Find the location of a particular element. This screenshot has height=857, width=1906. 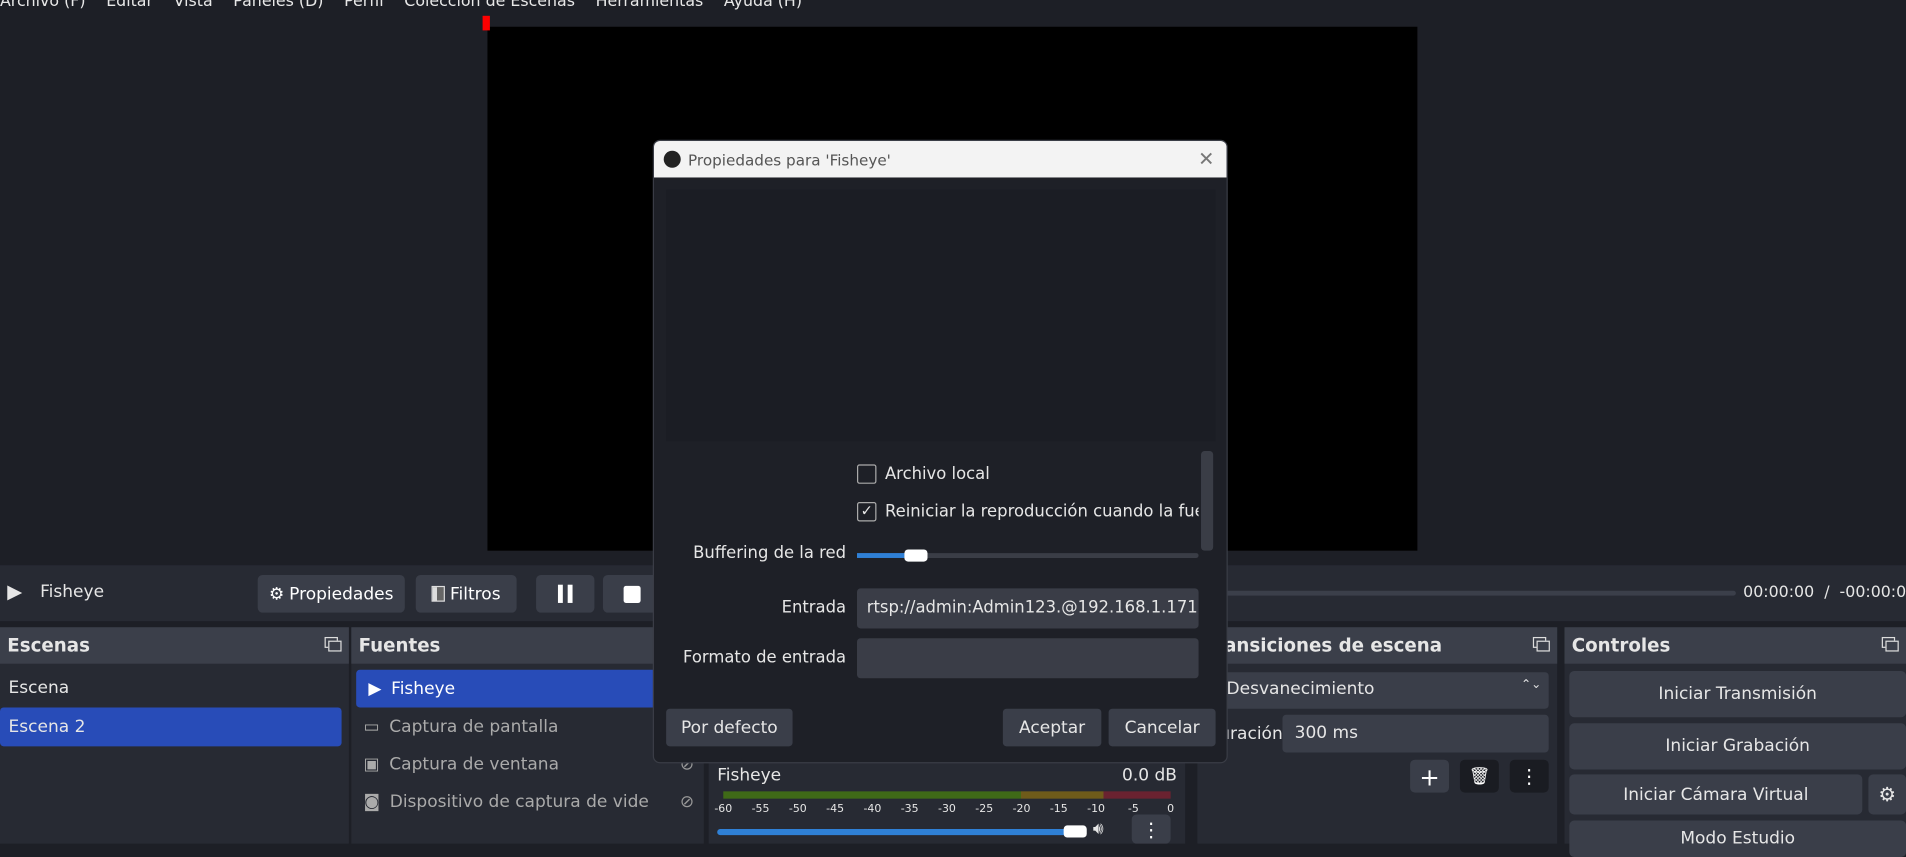

pause-icon is located at coordinates (565, 593).